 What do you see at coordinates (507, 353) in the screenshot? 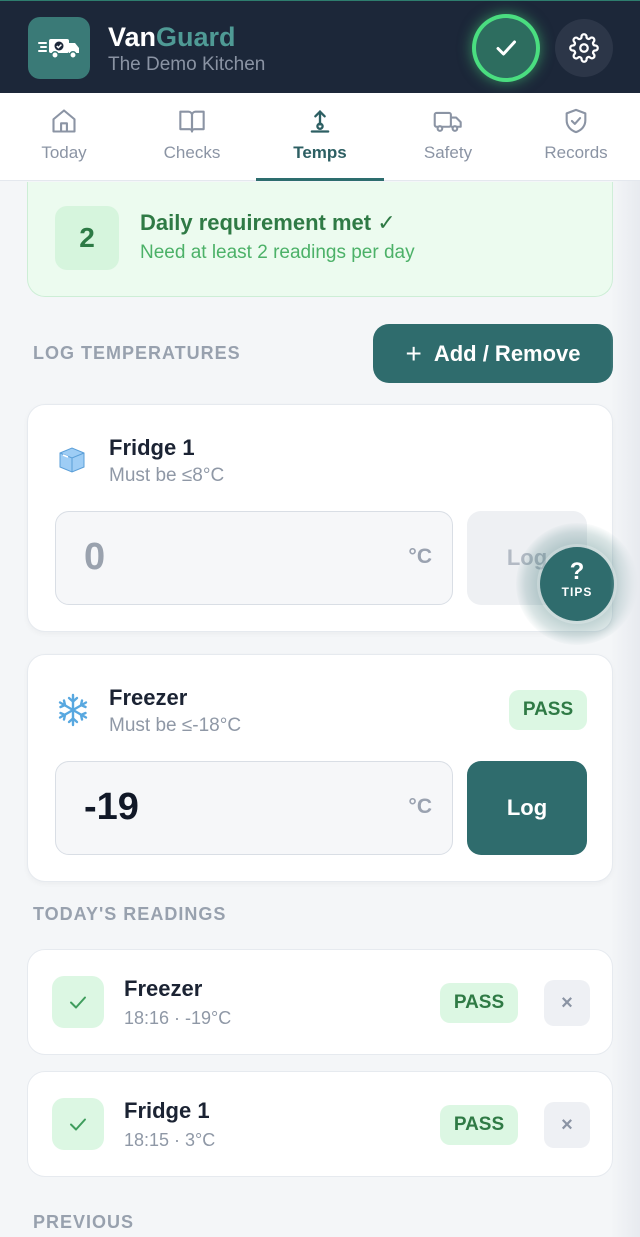
I see `add-remove-label: Add / Remove` at bounding box center [507, 353].